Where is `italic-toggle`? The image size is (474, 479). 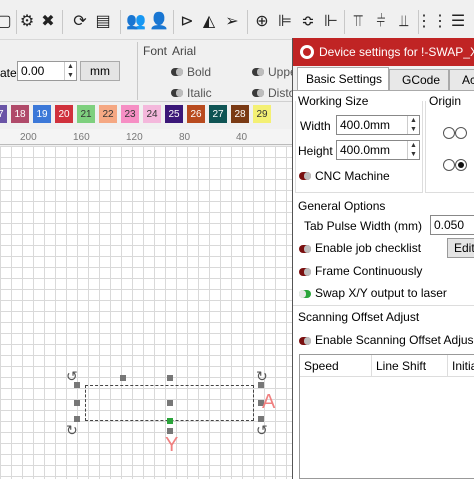 italic-toggle is located at coordinates (177, 93).